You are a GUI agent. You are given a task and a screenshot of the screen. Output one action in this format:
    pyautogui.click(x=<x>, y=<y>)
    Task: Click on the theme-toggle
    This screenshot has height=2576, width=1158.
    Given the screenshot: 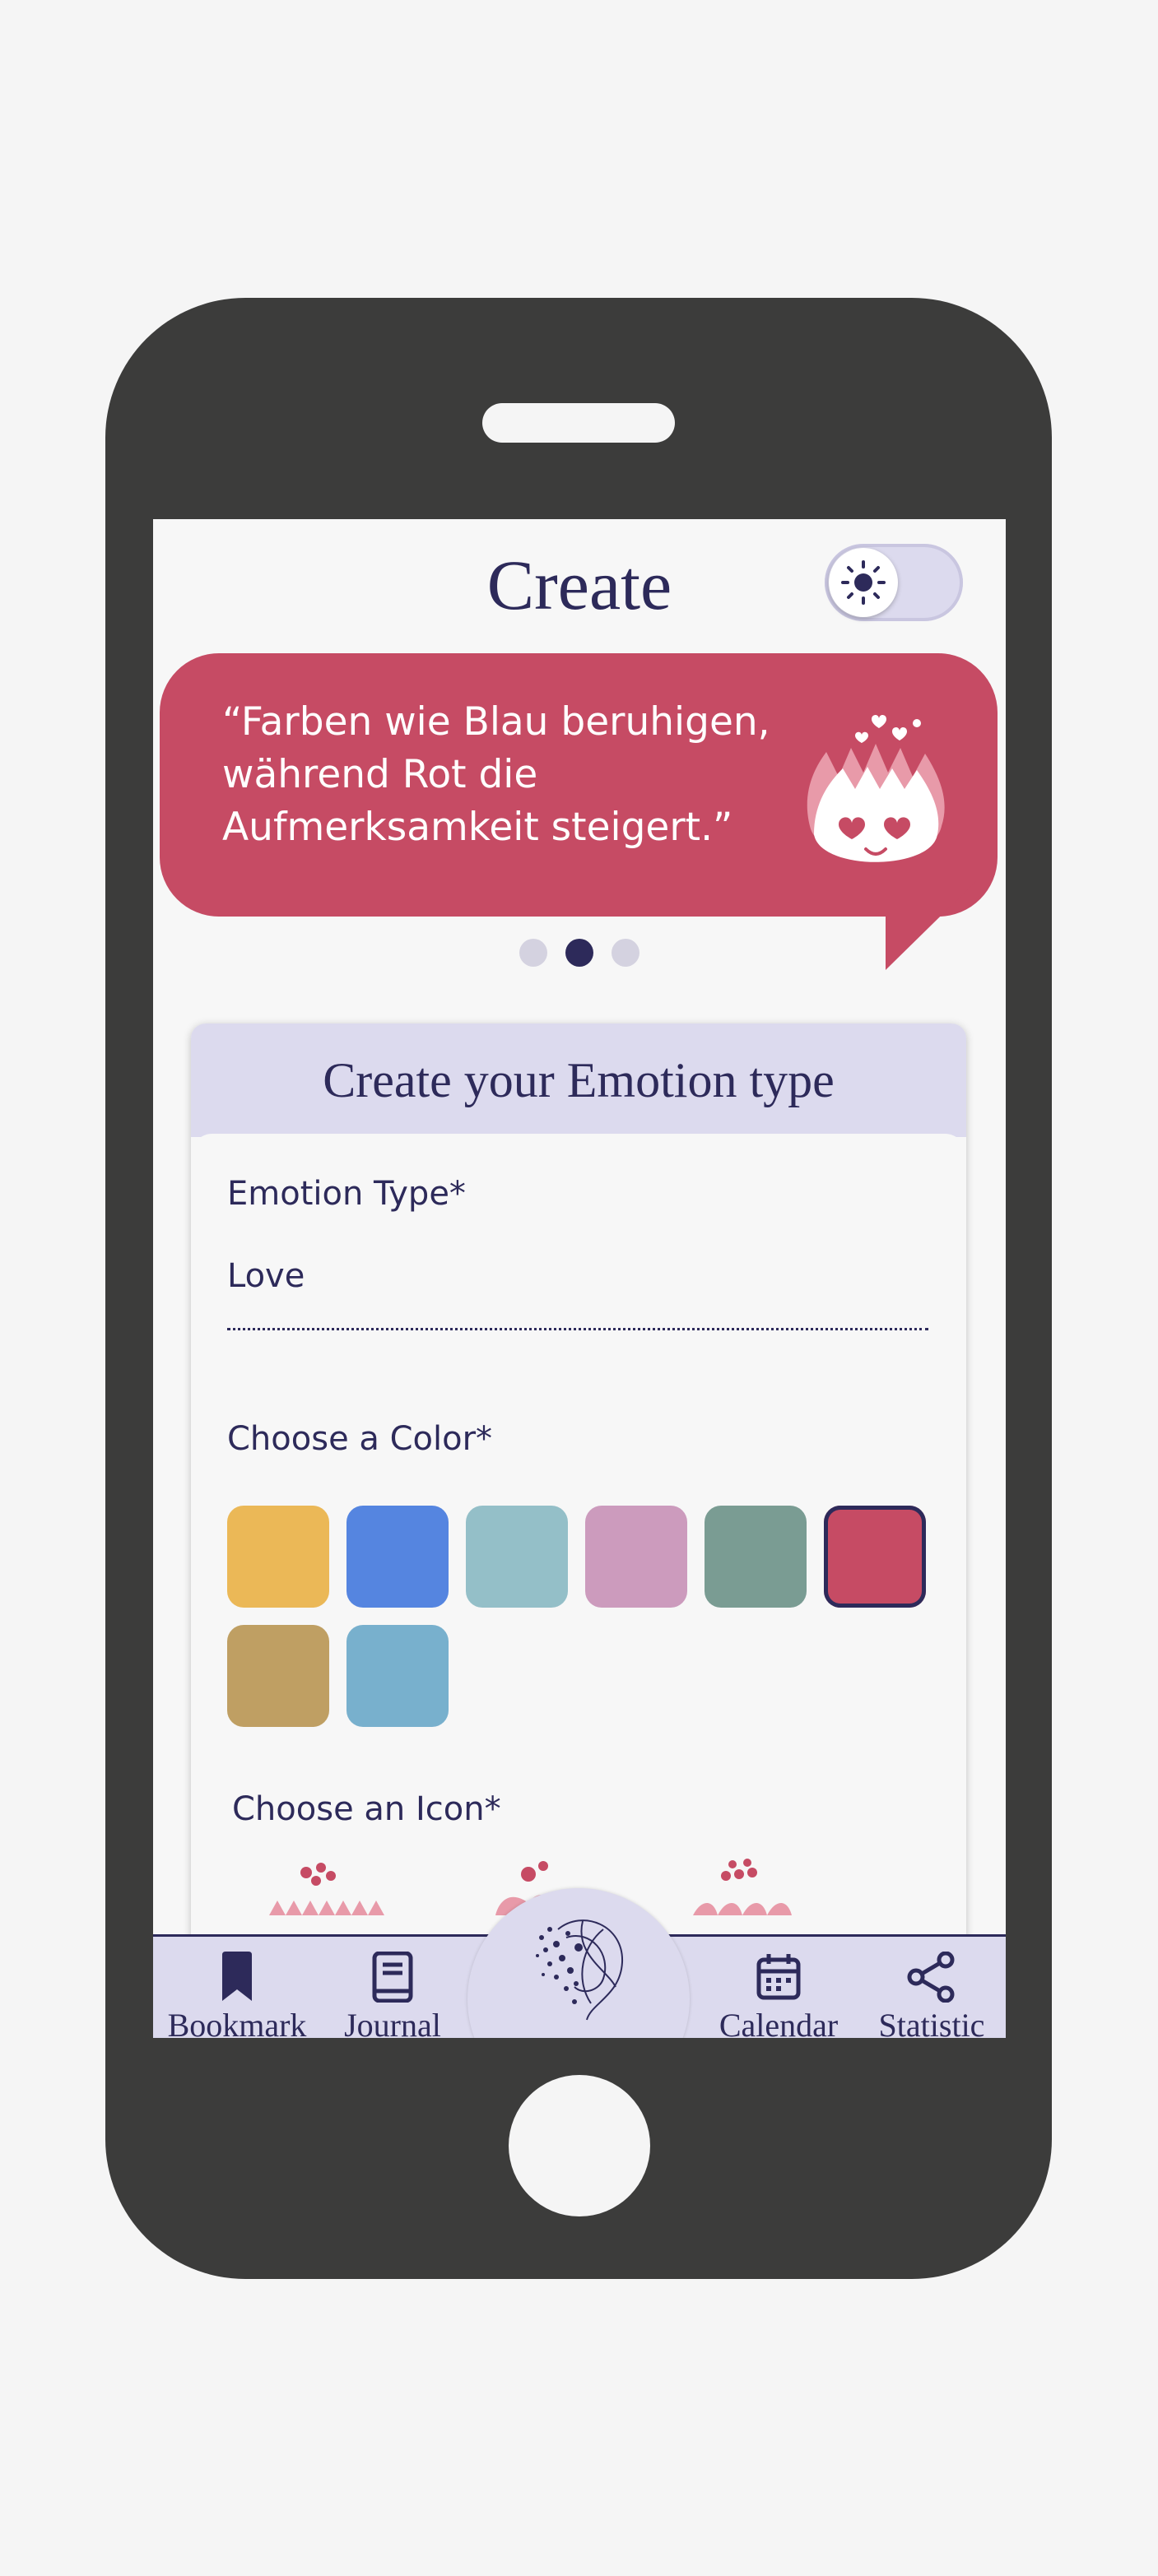 What is the action you would take?
    pyautogui.click(x=894, y=582)
    